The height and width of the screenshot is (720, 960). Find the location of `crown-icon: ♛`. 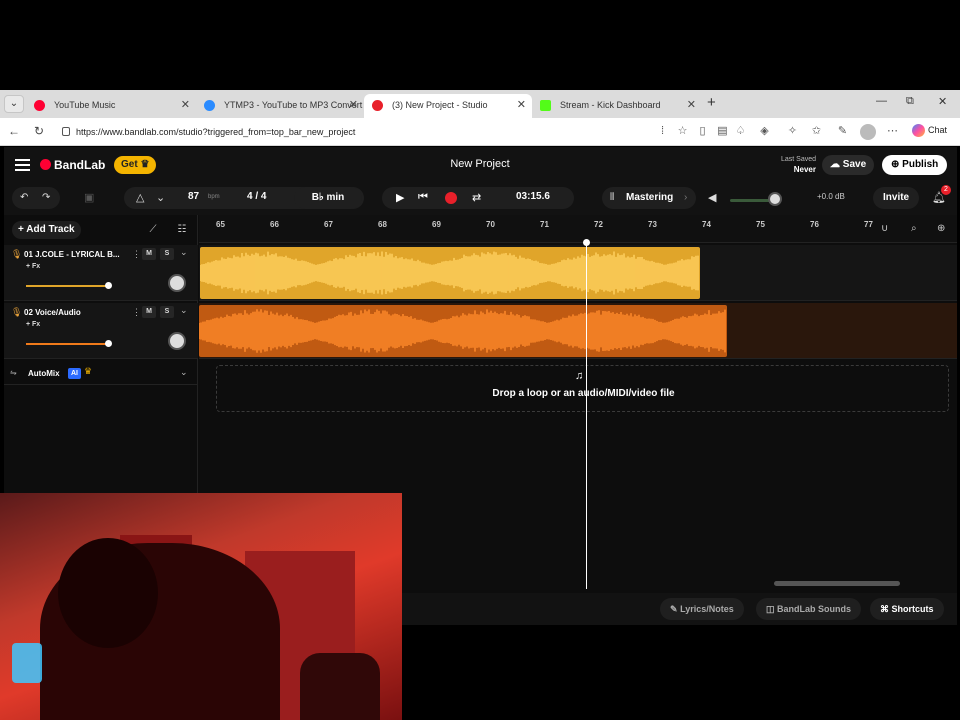

crown-icon: ♛ is located at coordinates (88, 371).